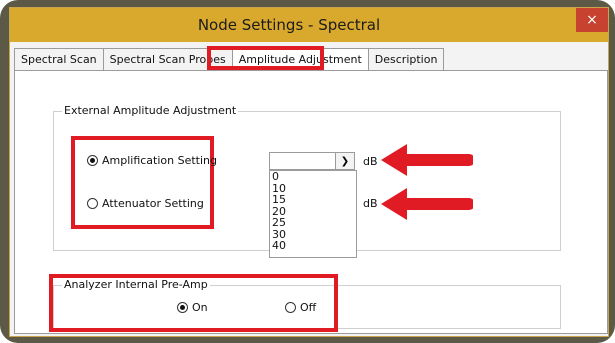 This screenshot has height=343, width=615. I want to click on attenuator-setting-label: Attenuator Setting, so click(153, 203).